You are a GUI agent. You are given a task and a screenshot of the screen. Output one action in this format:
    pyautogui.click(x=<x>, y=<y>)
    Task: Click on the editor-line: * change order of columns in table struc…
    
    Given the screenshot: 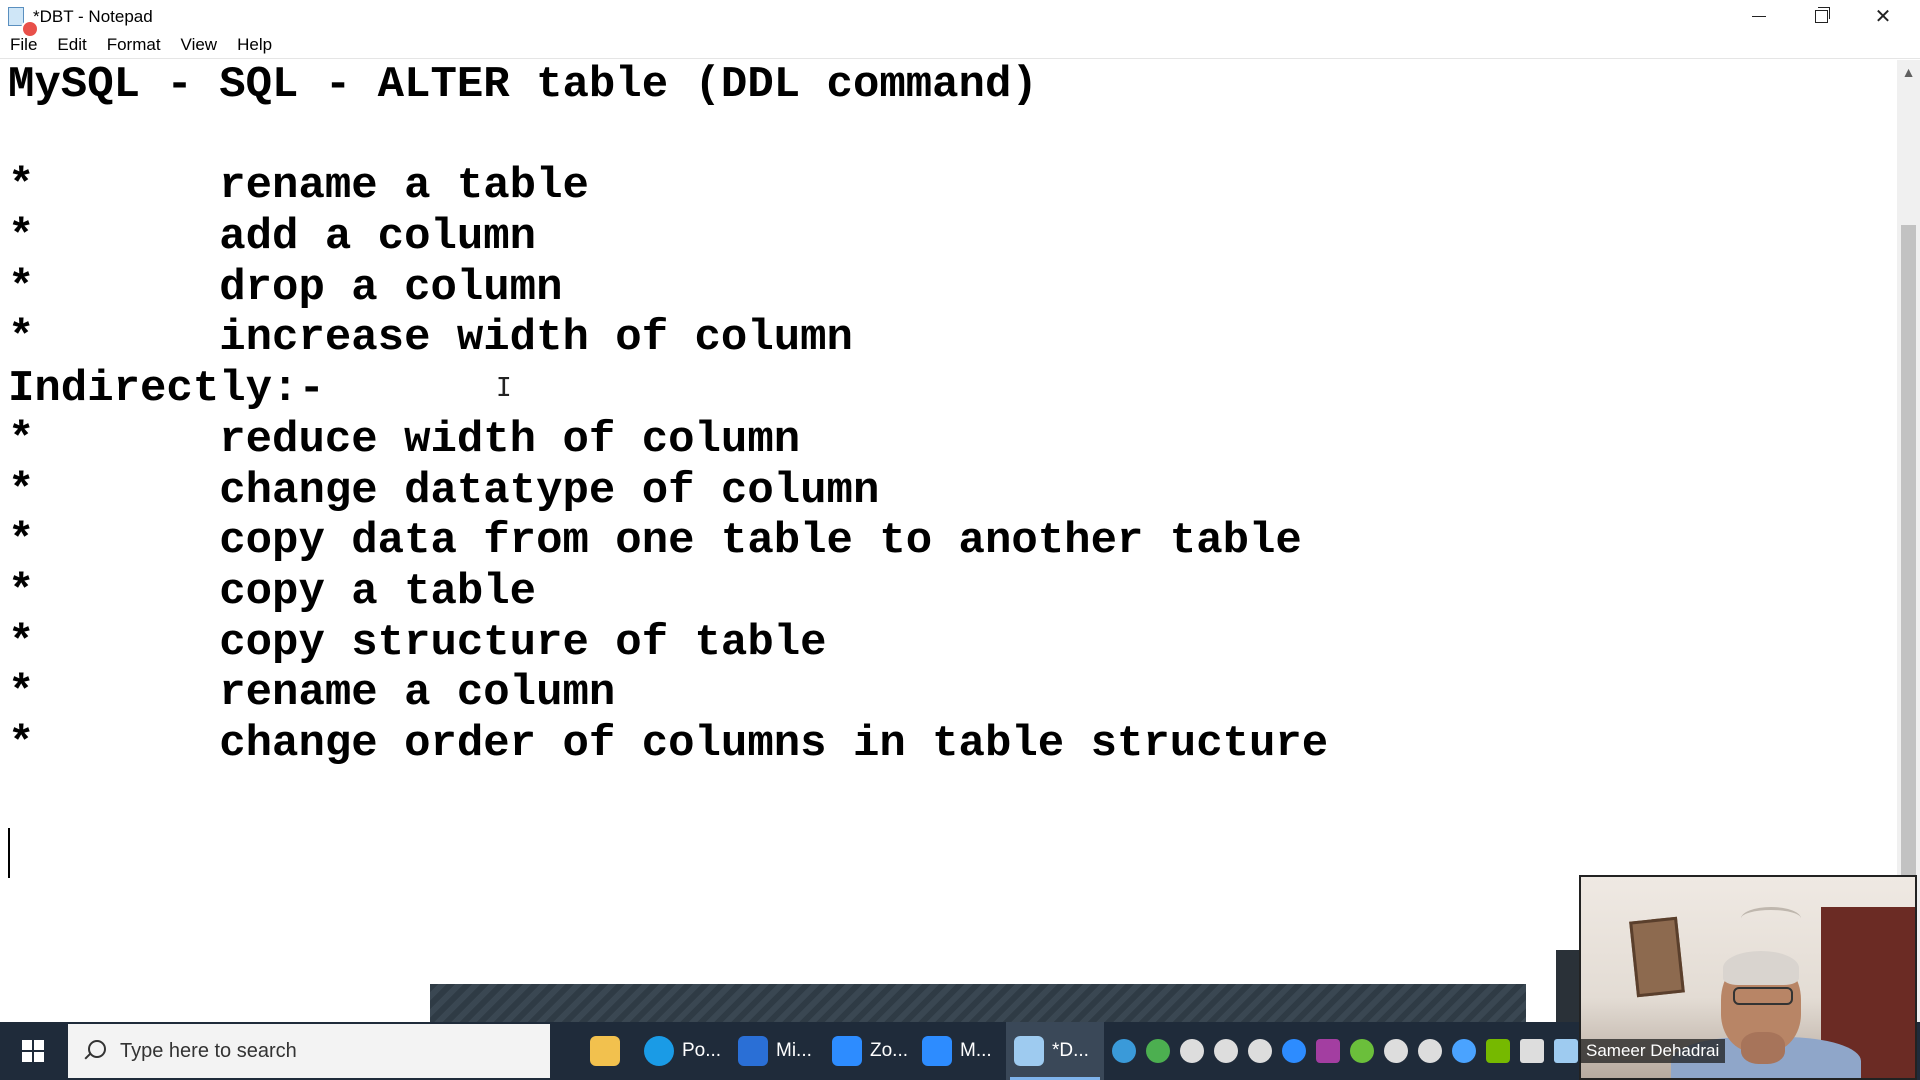 What is the action you would take?
    pyautogui.click(x=668, y=743)
    